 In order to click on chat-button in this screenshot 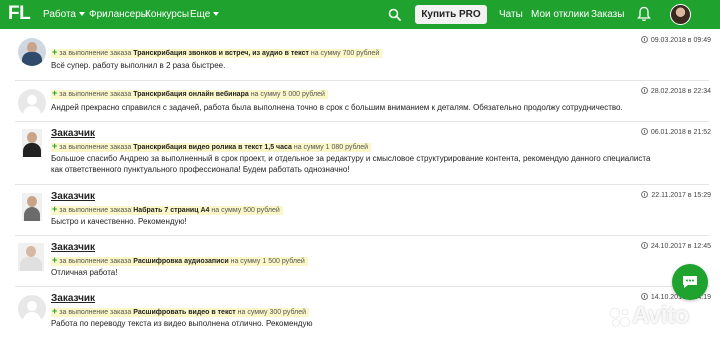, I will do `click(690, 282)`.